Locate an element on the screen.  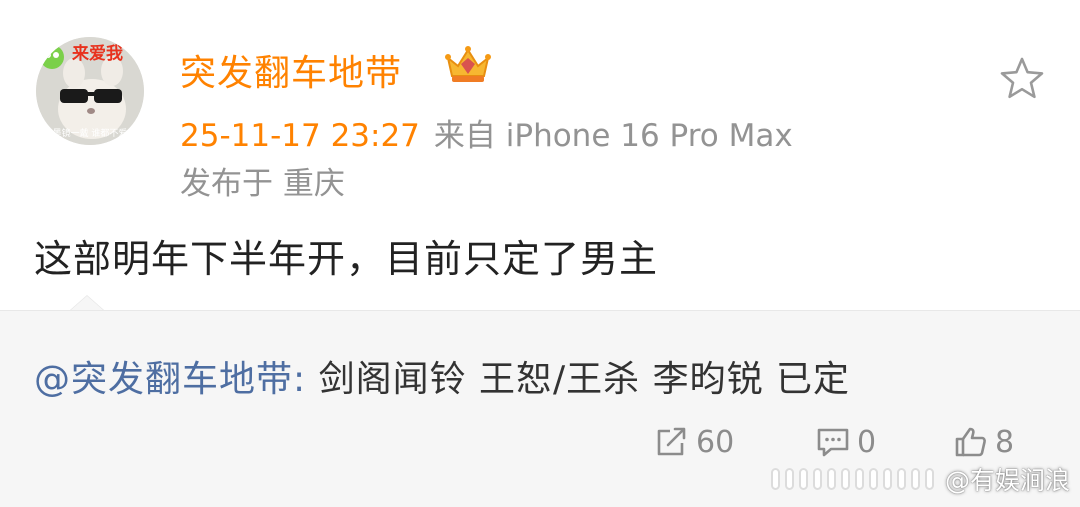
author-name: 突发翻车地带 is located at coordinates (291, 70).